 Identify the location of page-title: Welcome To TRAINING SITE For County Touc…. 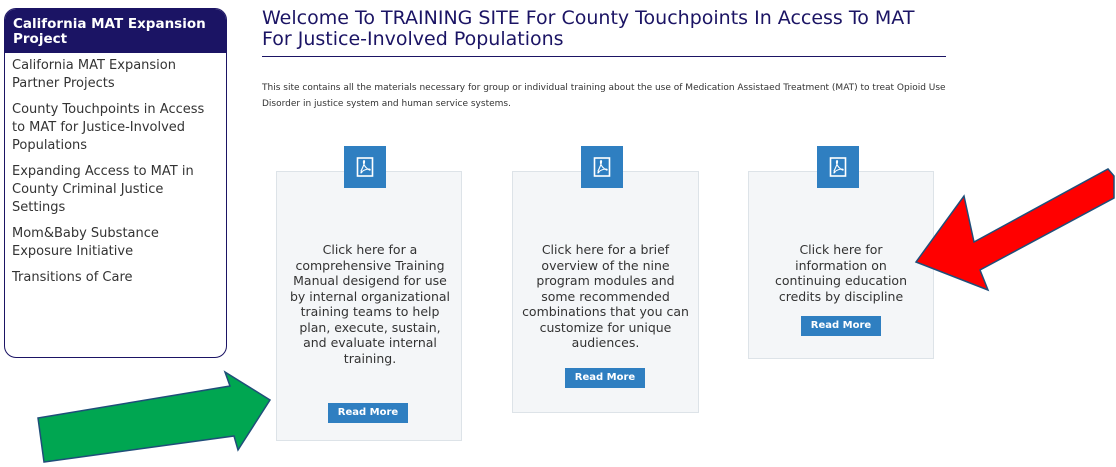
(604, 32).